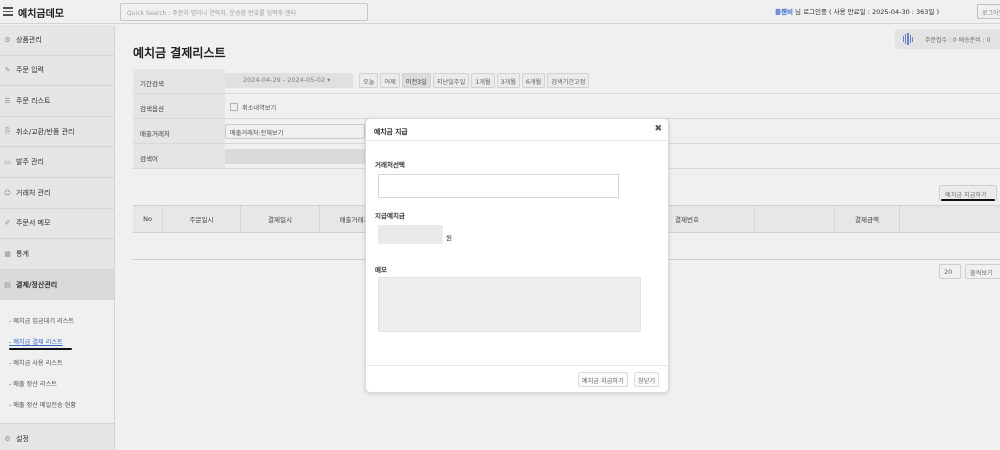  I want to click on deposit-amount-label: 지급예치금, so click(390, 216).